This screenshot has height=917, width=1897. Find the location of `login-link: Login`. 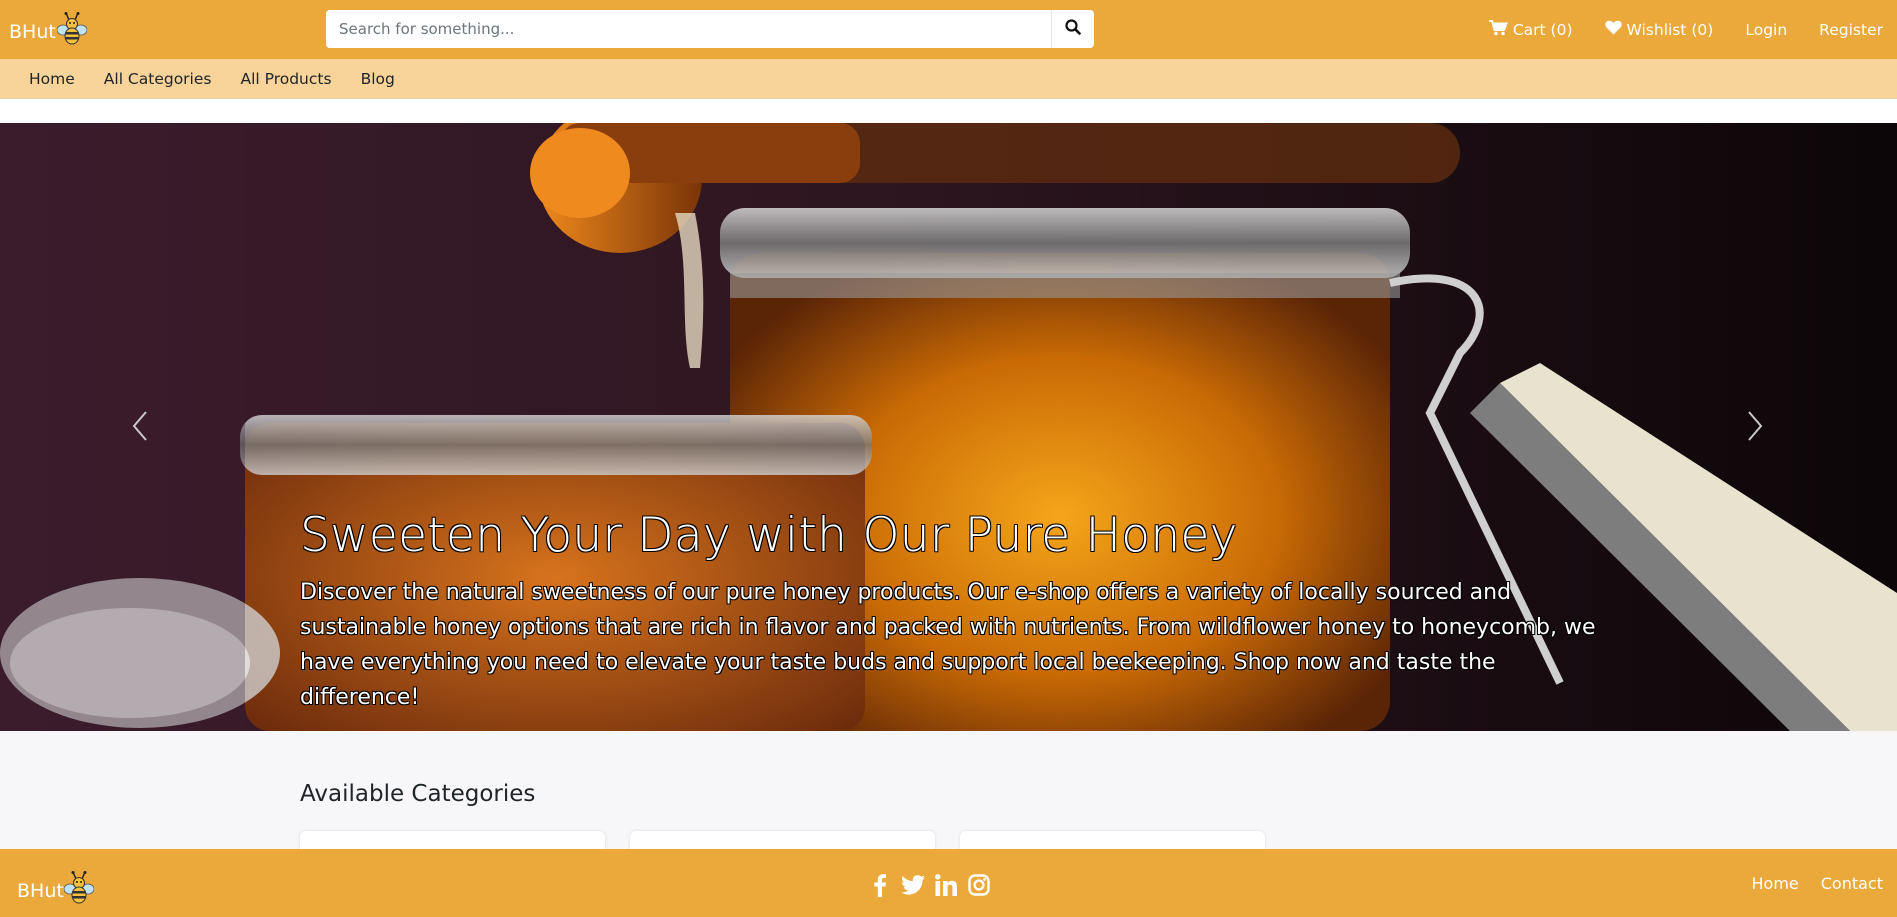

login-link: Login is located at coordinates (1766, 30).